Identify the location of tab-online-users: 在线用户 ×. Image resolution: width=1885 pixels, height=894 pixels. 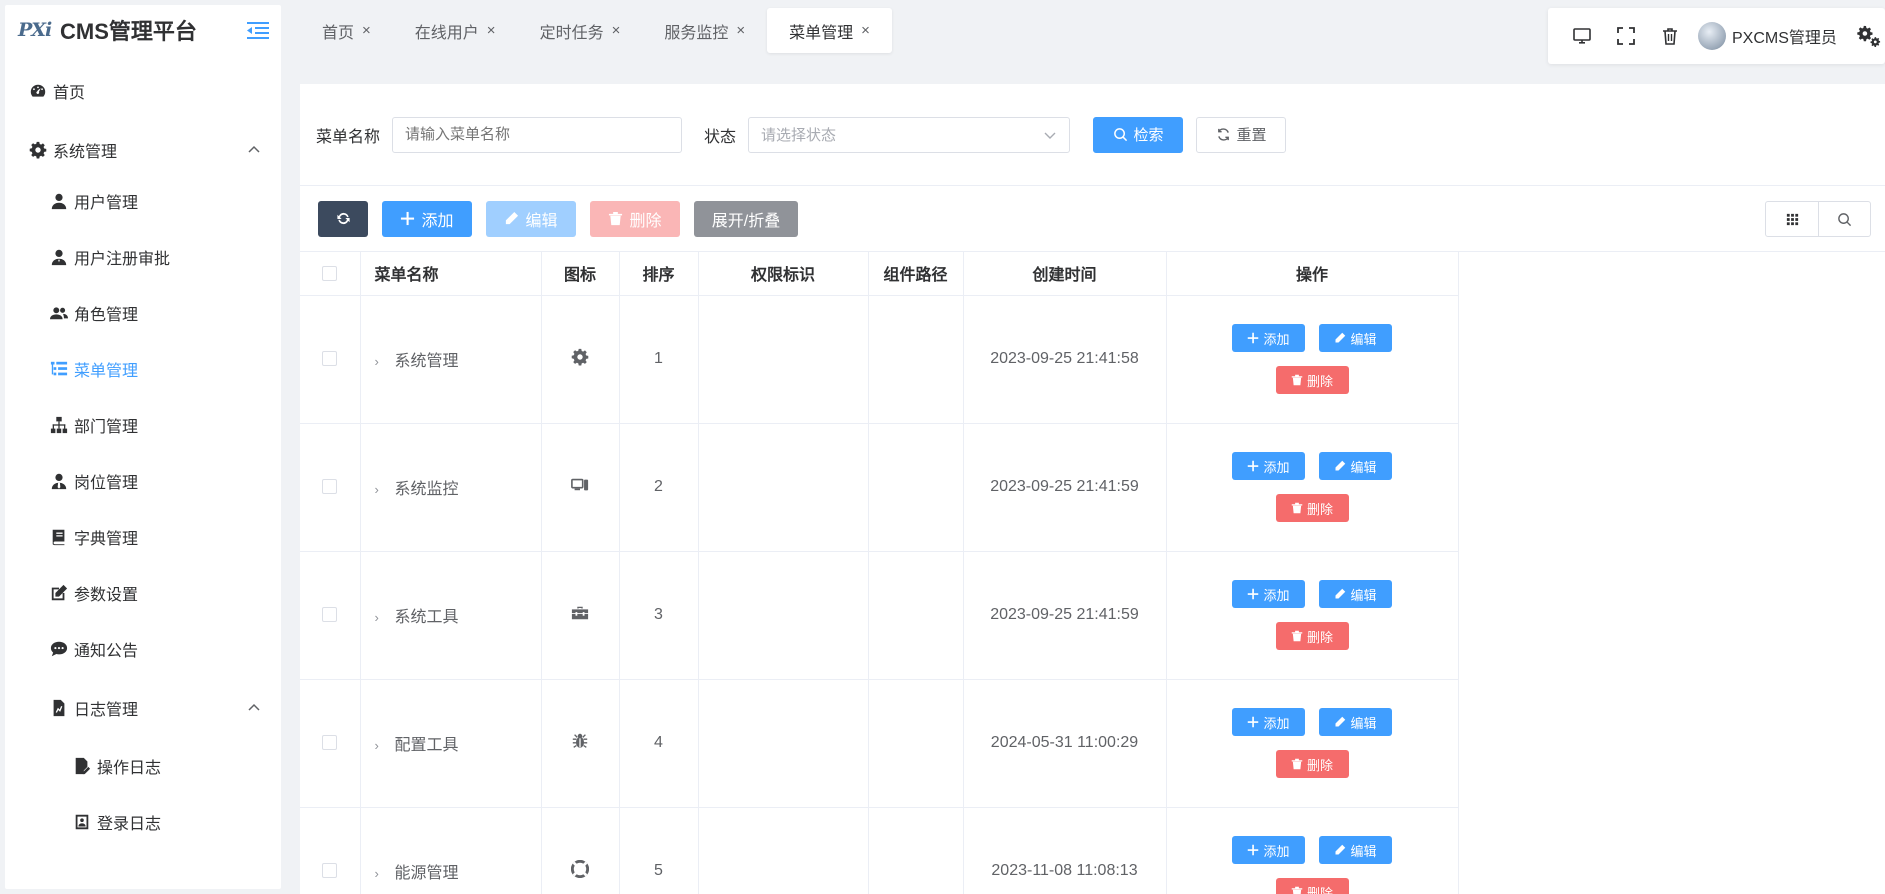
(455, 30).